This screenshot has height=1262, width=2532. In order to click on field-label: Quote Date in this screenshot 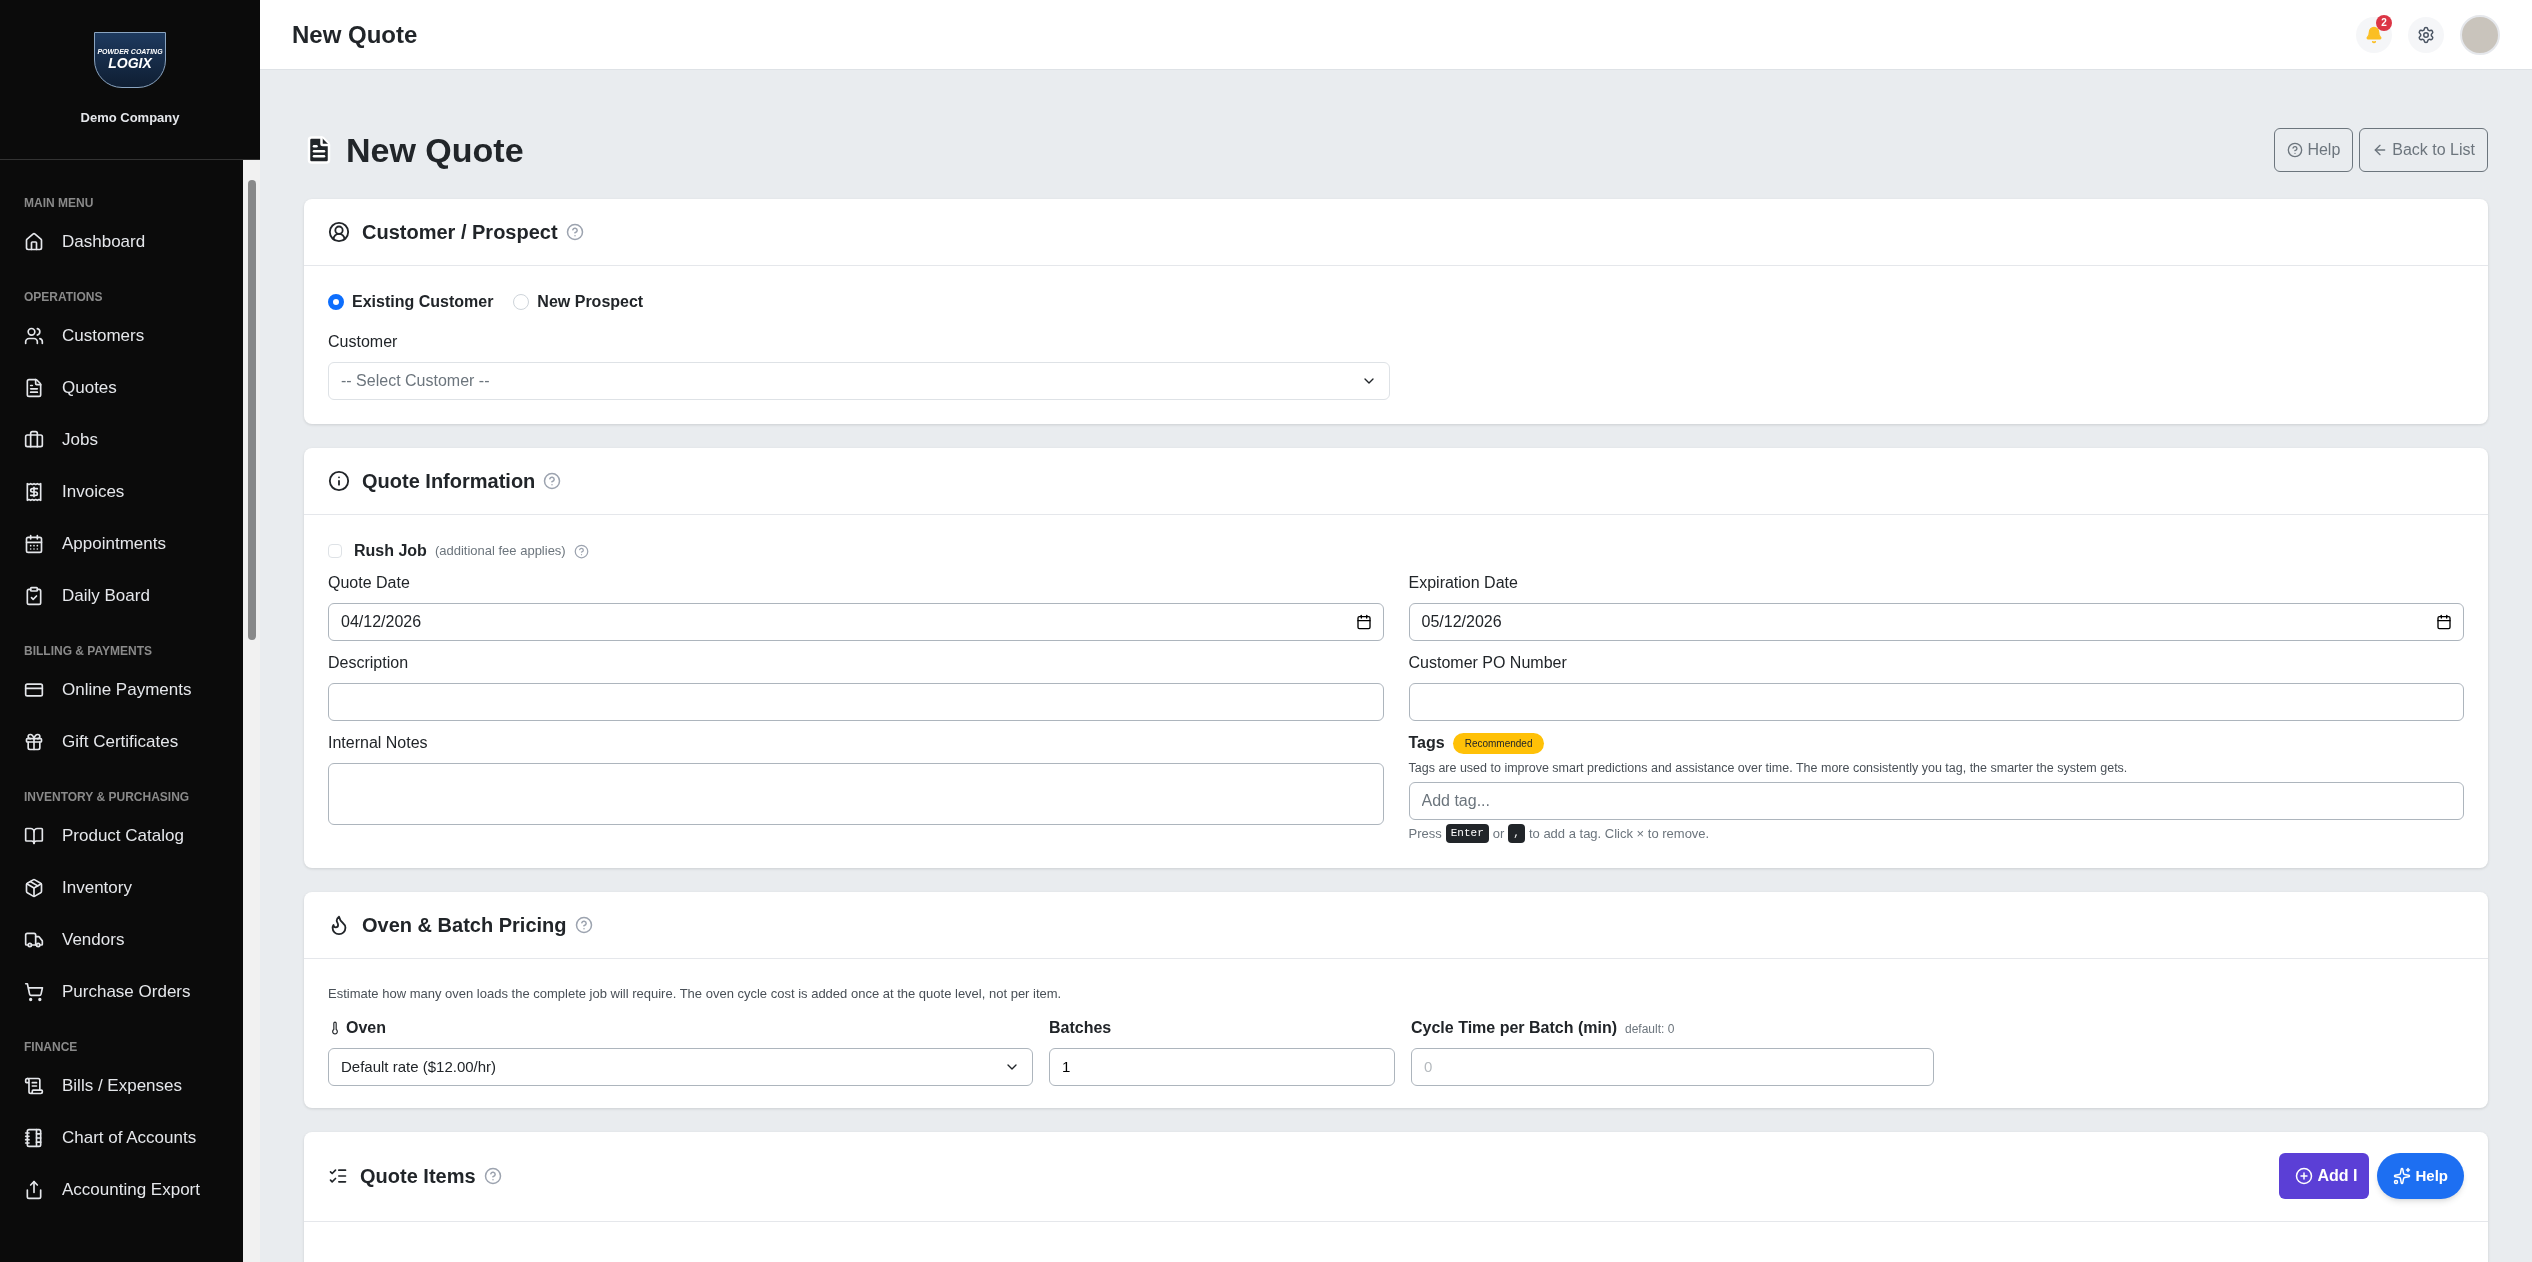, I will do `click(369, 583)`.